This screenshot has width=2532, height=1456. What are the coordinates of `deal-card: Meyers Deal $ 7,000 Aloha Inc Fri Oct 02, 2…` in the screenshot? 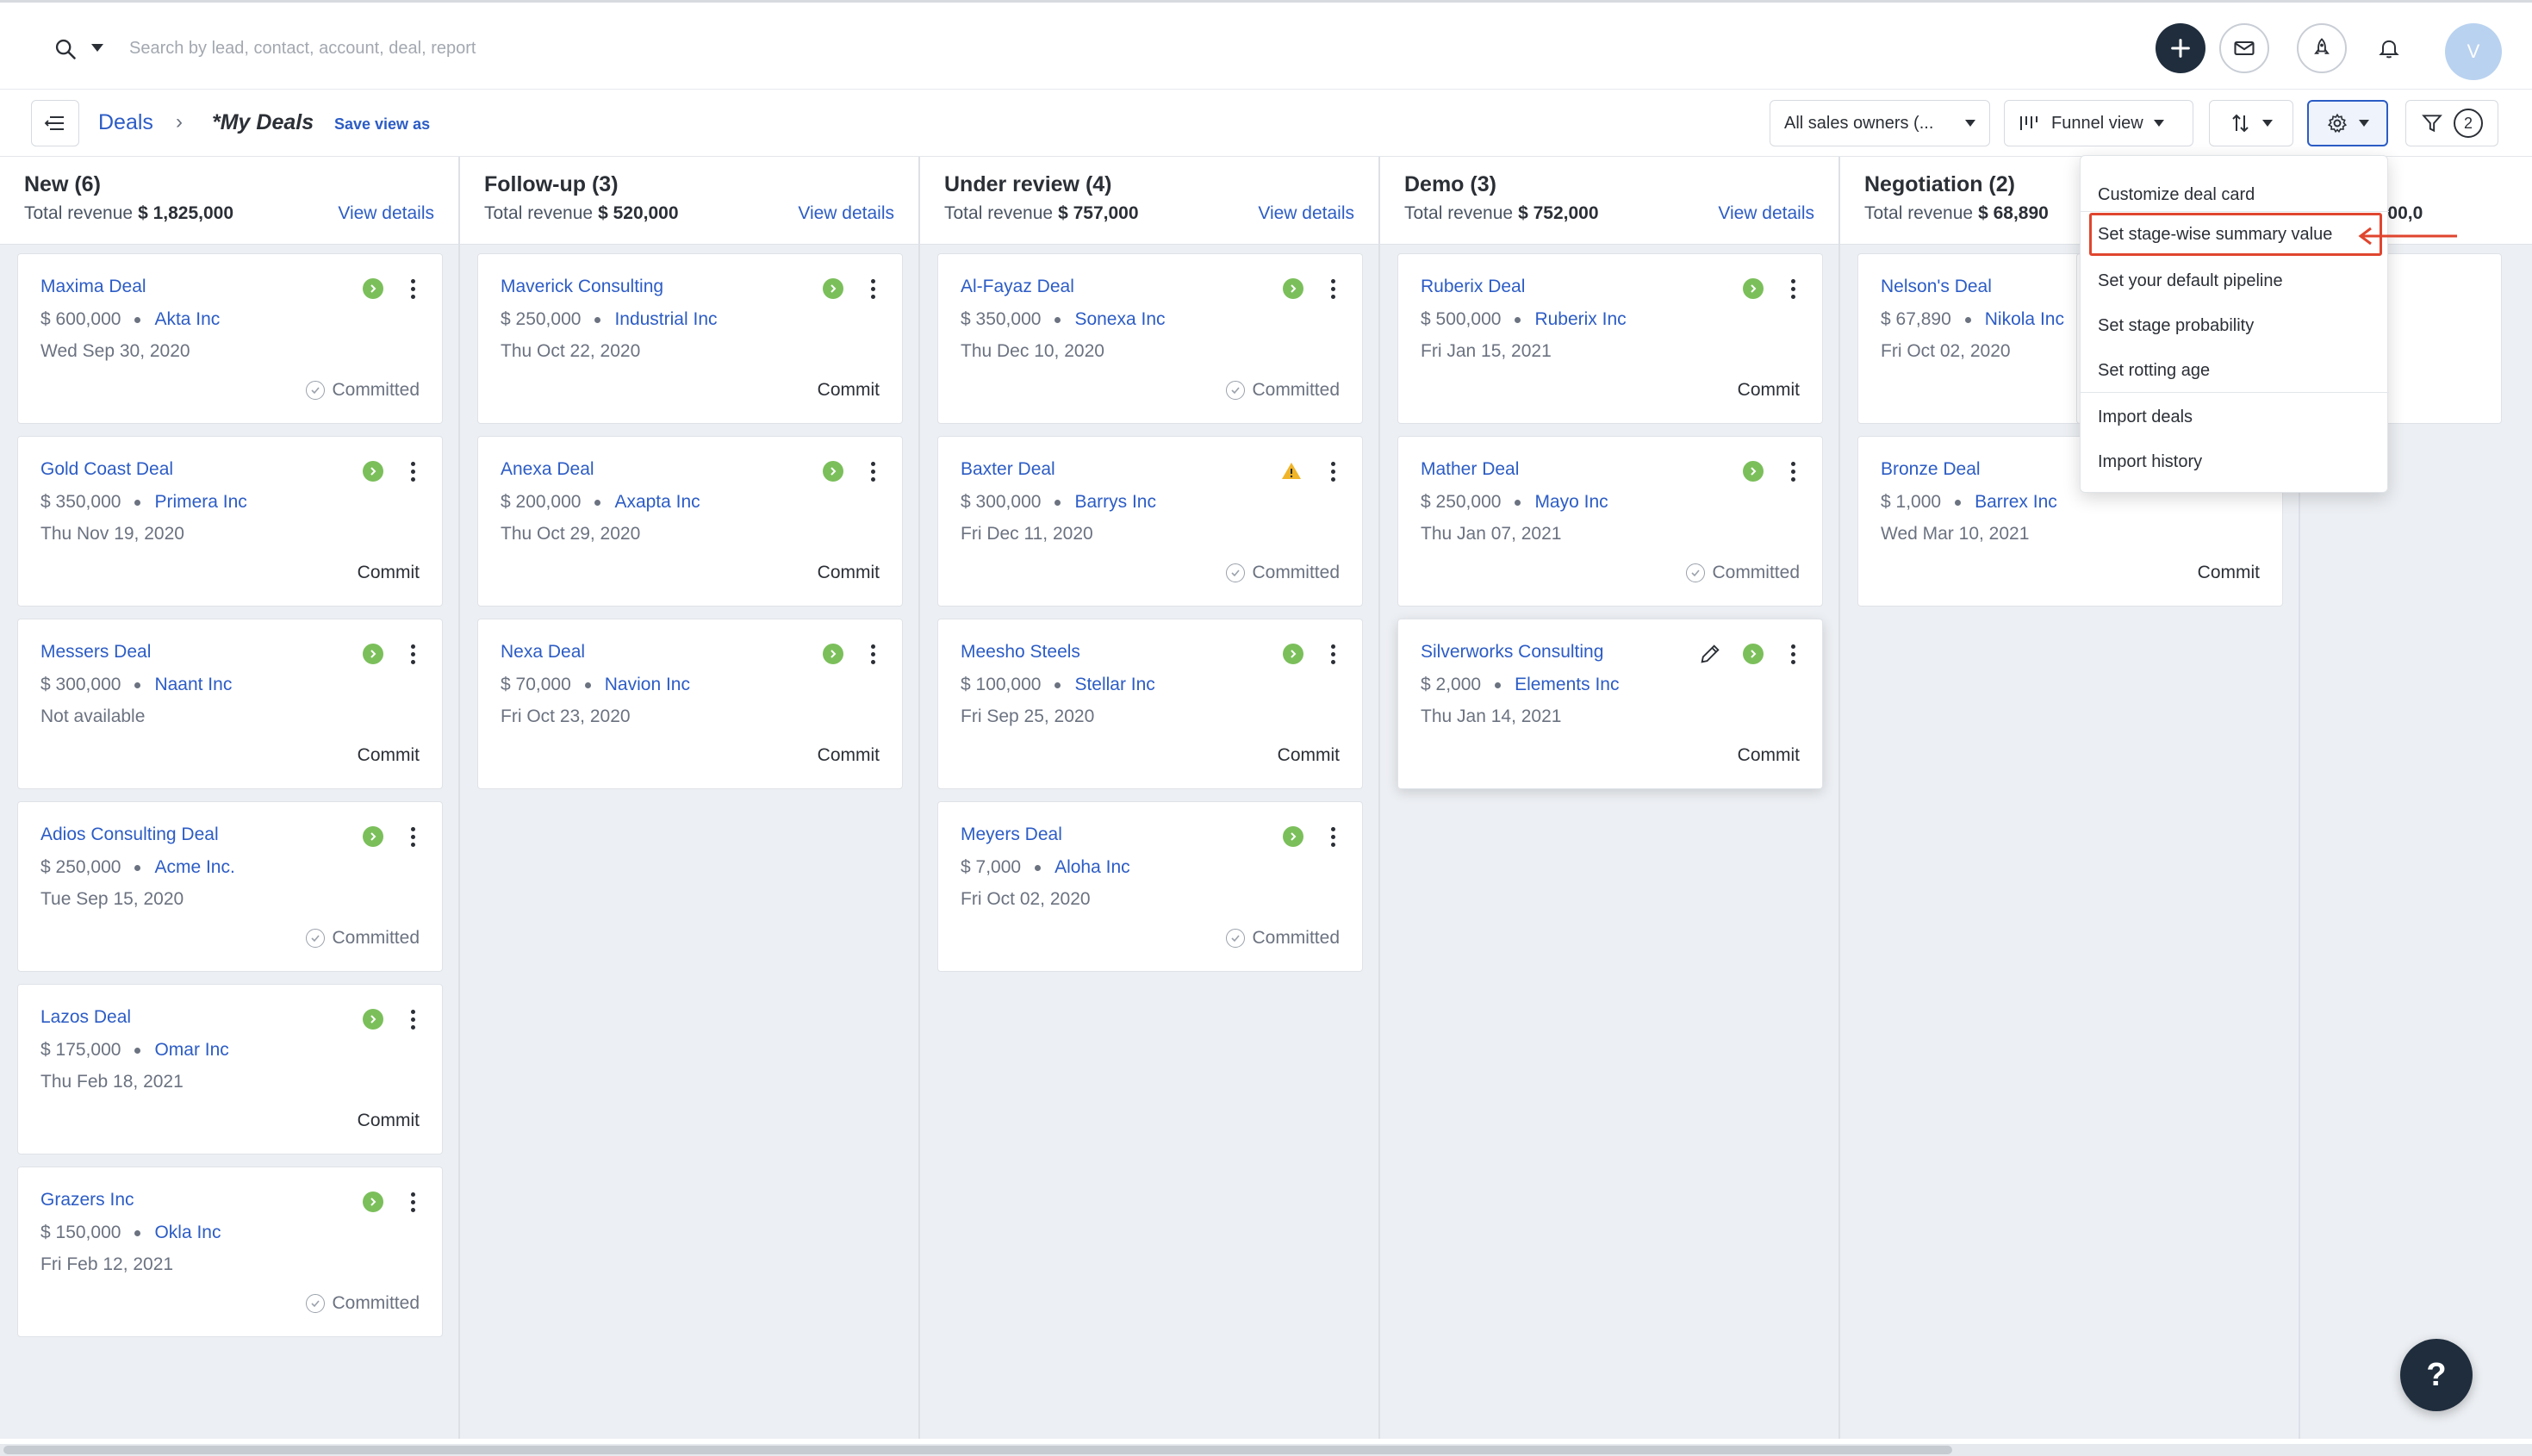 It's located at (1150, 887).